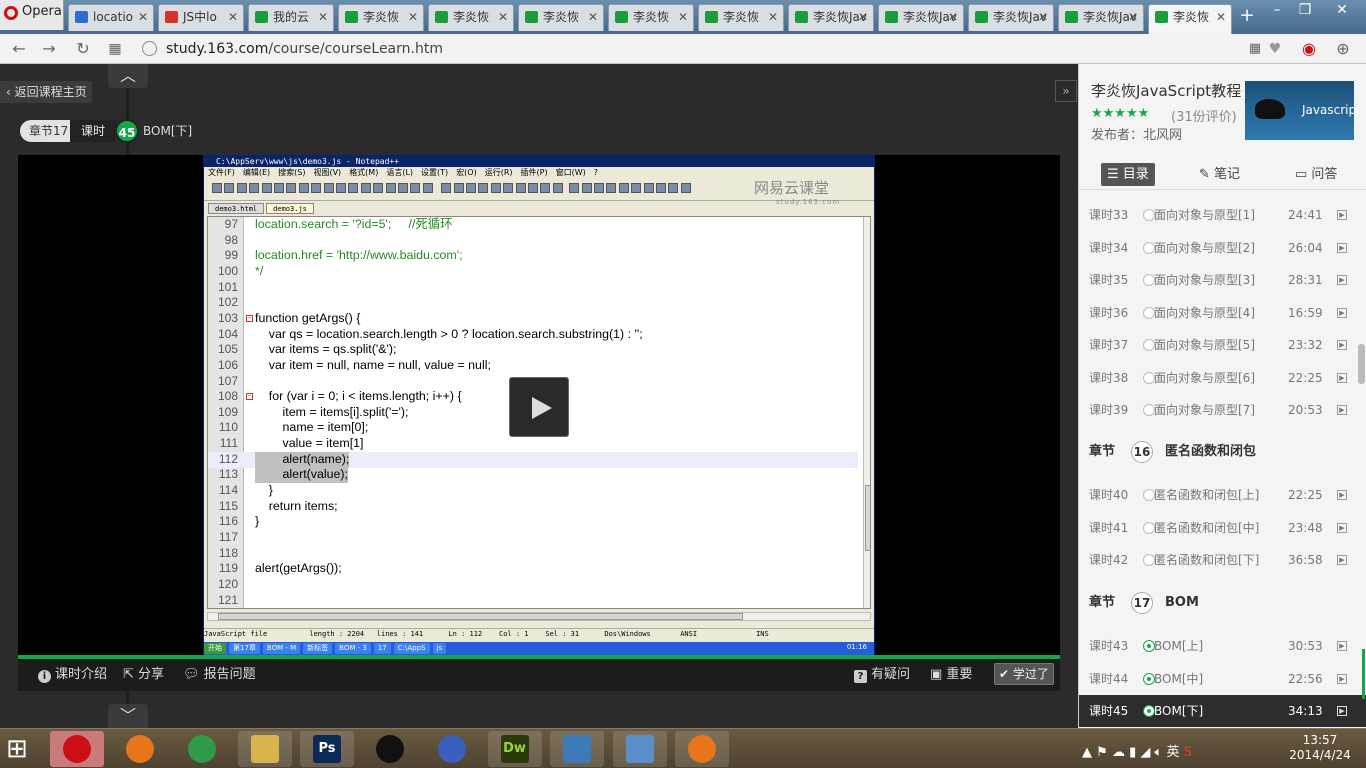  Describe the element at coordinates (539, 407) in the screenshot. I see `play-button` at that location.